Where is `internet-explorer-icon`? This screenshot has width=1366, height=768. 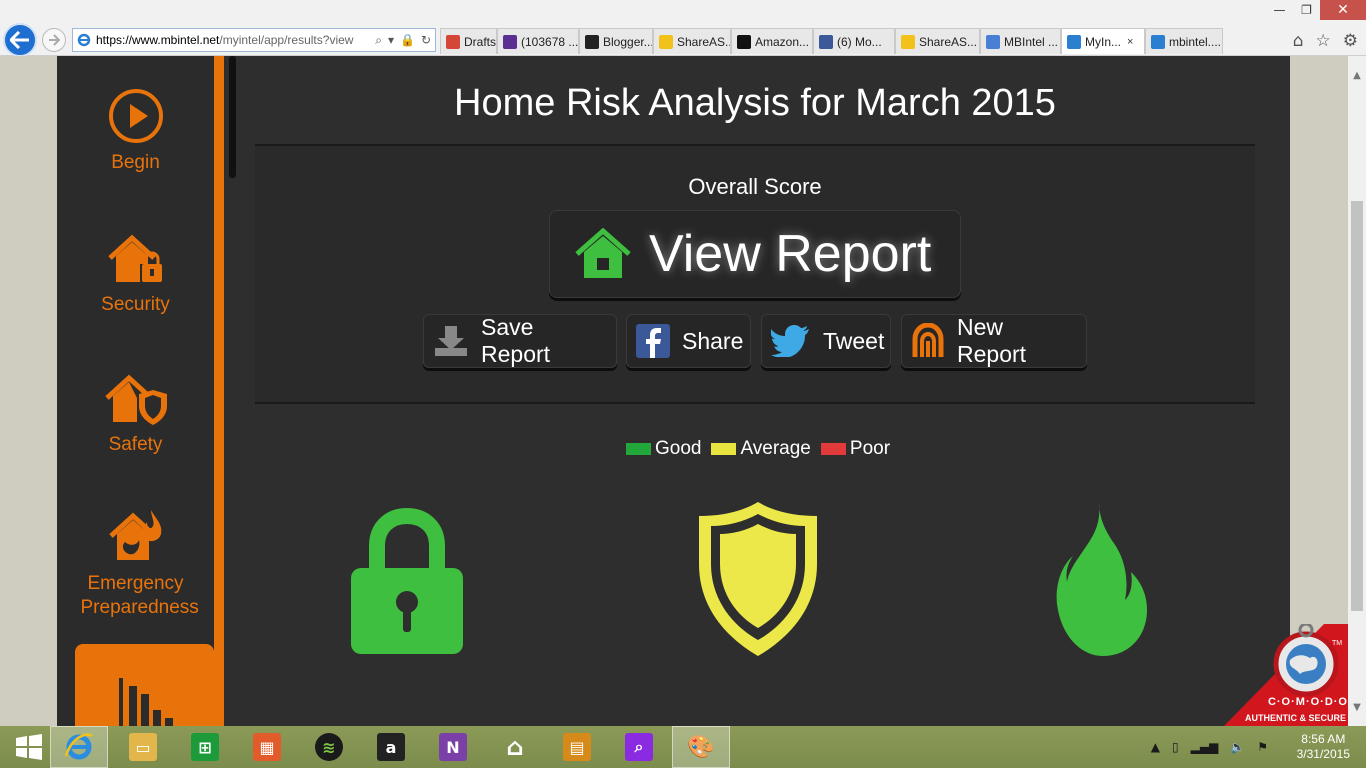
internet-explorer-icon is located at coordinates (78, 746).